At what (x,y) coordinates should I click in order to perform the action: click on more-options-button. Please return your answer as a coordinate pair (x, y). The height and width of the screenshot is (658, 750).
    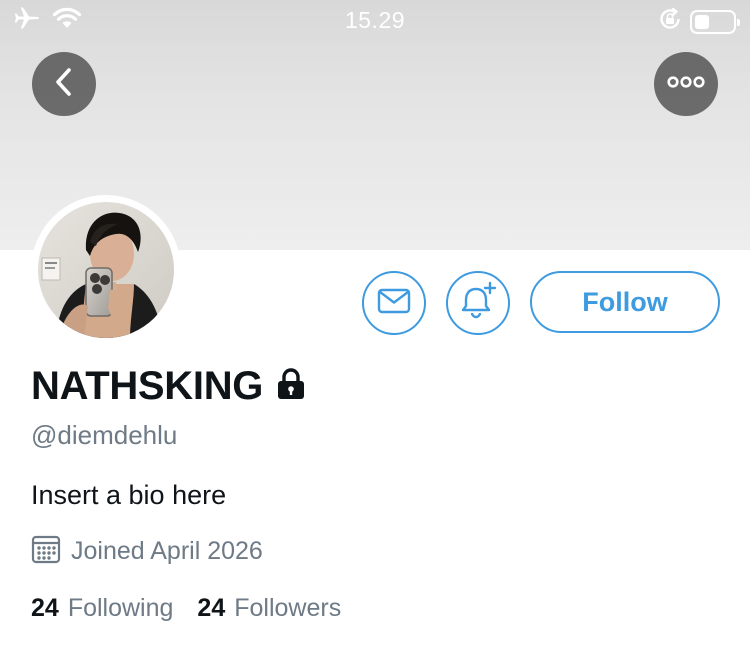
    Looking at the image, I should click on (686, 84).